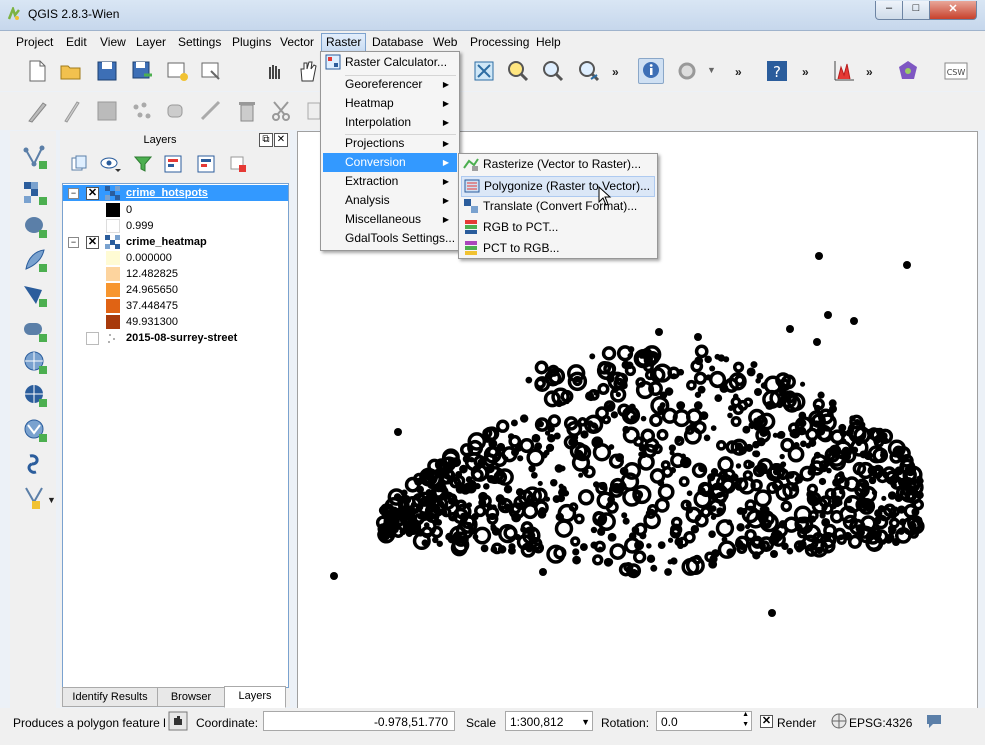  What do you see at coordinates (281, 140) in the screenshot?
I see `close-panel-icon: ✕` at bounding box center [281, 140].